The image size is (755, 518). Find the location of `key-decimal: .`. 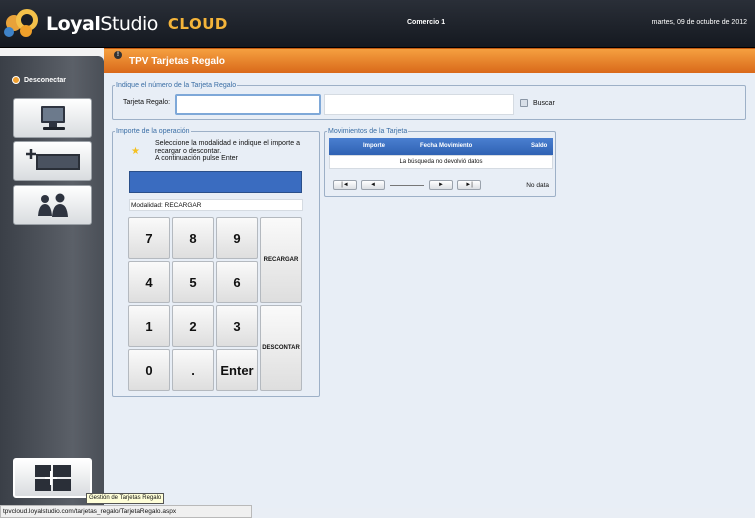

key-decimal: . is located at coordinates (193, 370).